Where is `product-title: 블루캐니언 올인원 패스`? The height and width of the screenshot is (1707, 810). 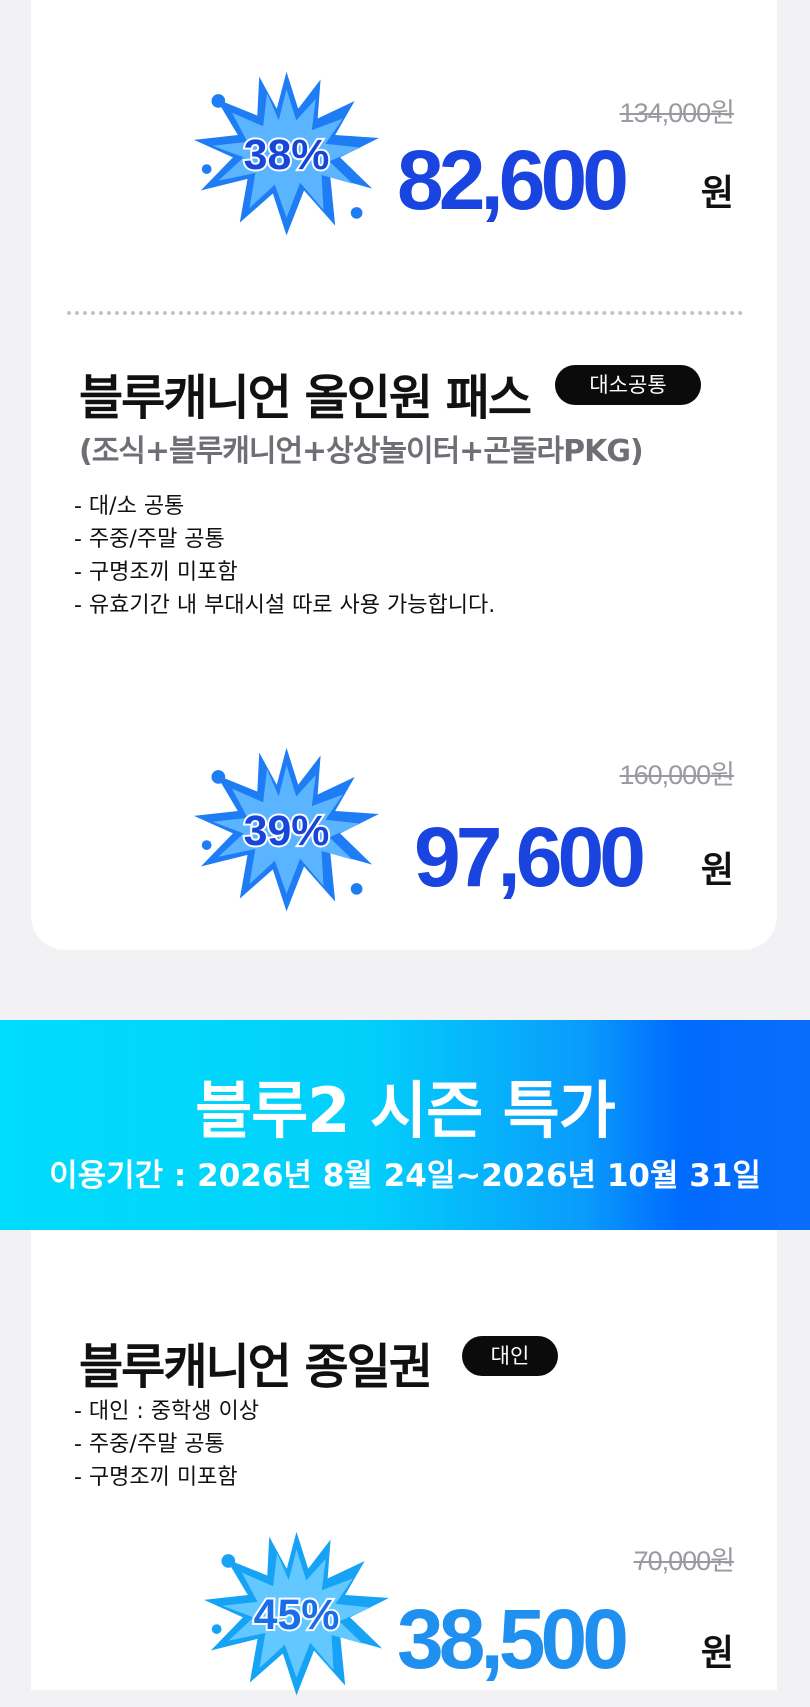 product-title: 블루캐니언 올인원 패스 is located at coordinates (305, 398).